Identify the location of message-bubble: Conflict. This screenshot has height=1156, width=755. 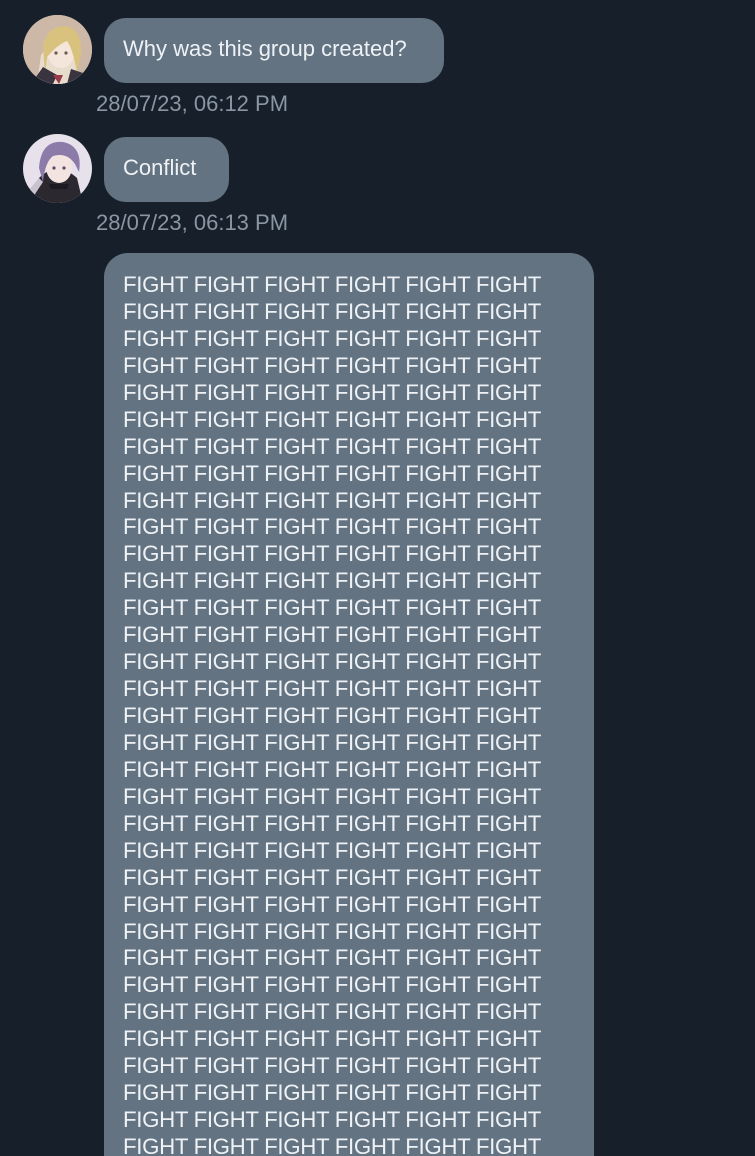
(166, 169).